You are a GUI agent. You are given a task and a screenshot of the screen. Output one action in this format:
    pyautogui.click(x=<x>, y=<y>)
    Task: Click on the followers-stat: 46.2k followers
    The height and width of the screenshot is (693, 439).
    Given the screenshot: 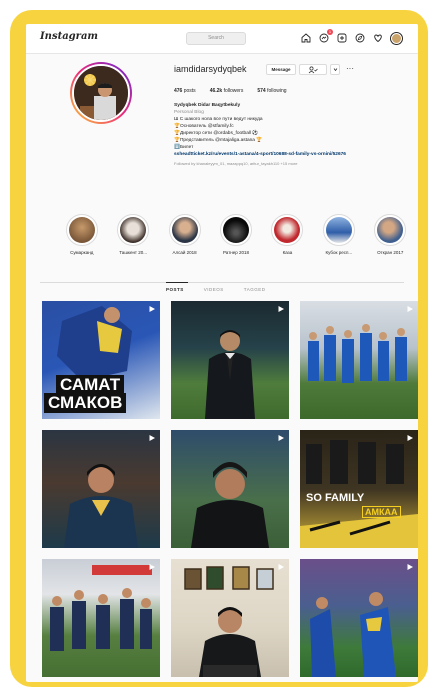 What is the action you would take?
    pyautogui.click(x=227, y=91)
    